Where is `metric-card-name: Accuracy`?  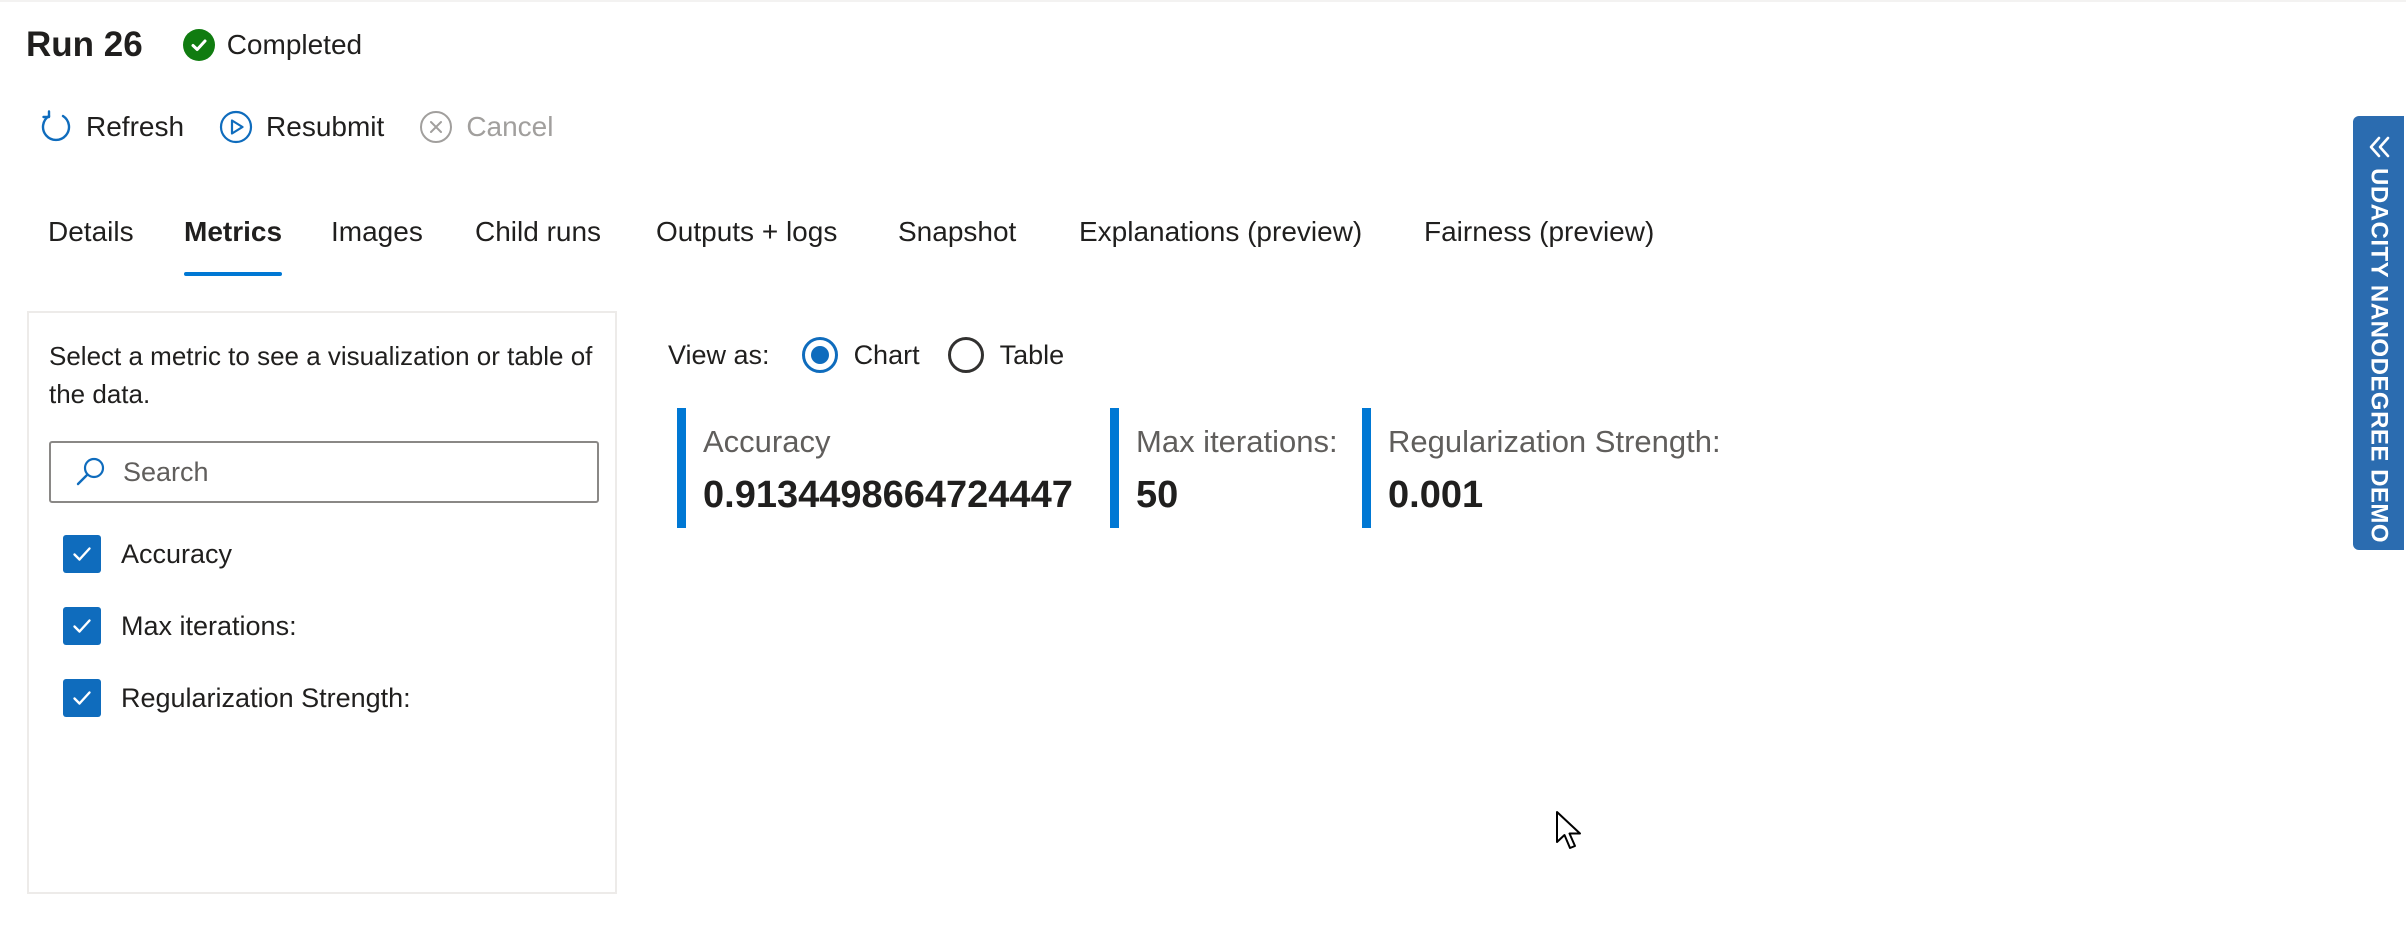 metric-card-name: Accuracy is located at coordinates (767, 441).